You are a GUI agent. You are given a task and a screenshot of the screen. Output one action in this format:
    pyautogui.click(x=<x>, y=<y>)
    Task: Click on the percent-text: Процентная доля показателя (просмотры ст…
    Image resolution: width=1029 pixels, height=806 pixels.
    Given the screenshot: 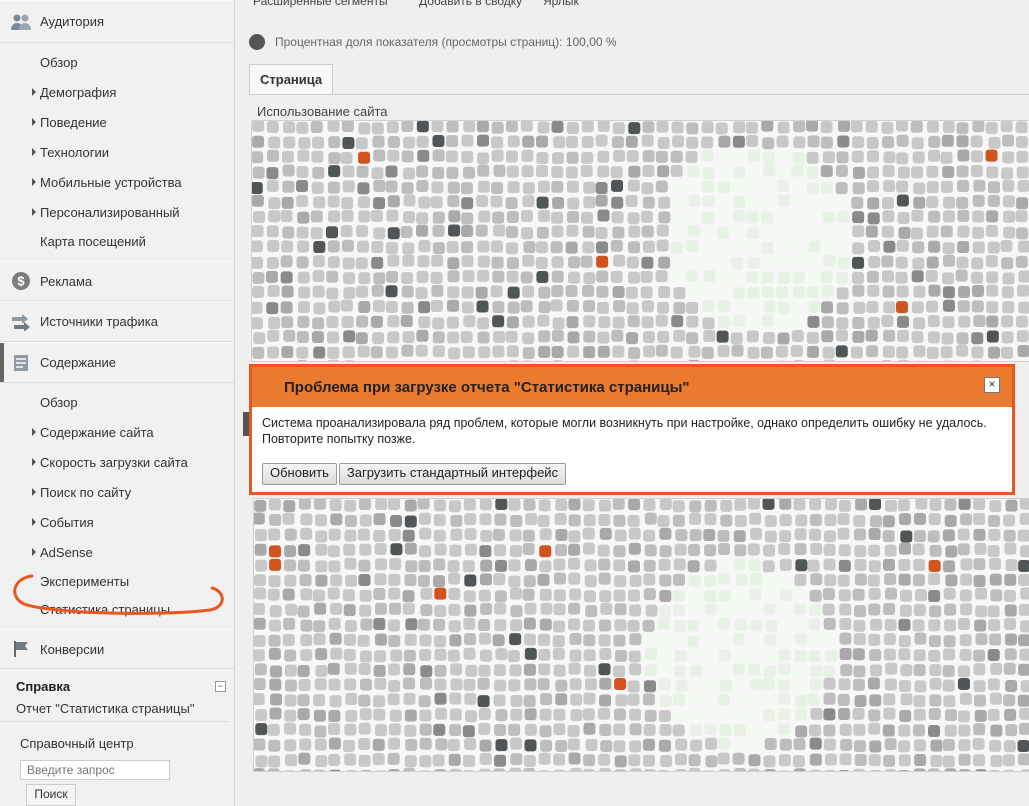 What is the action you would take?
    pyautogui.click(x=446, y=42)
    